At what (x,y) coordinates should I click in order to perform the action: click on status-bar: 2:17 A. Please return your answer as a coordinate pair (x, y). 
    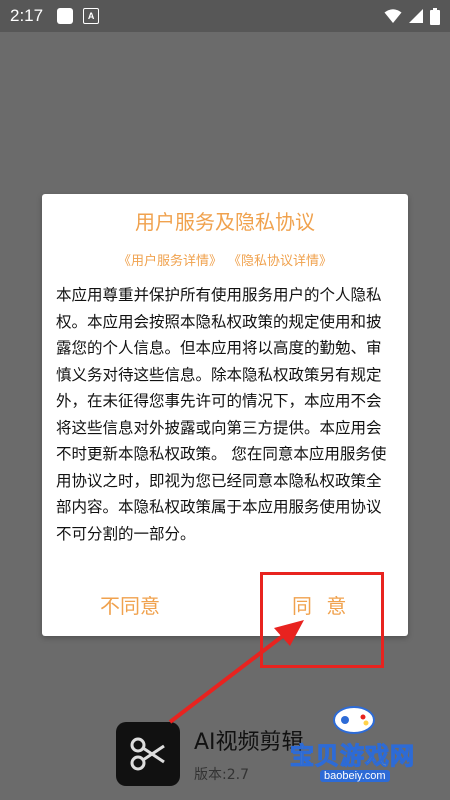
    Looking at the image, I should click on (225, 16).